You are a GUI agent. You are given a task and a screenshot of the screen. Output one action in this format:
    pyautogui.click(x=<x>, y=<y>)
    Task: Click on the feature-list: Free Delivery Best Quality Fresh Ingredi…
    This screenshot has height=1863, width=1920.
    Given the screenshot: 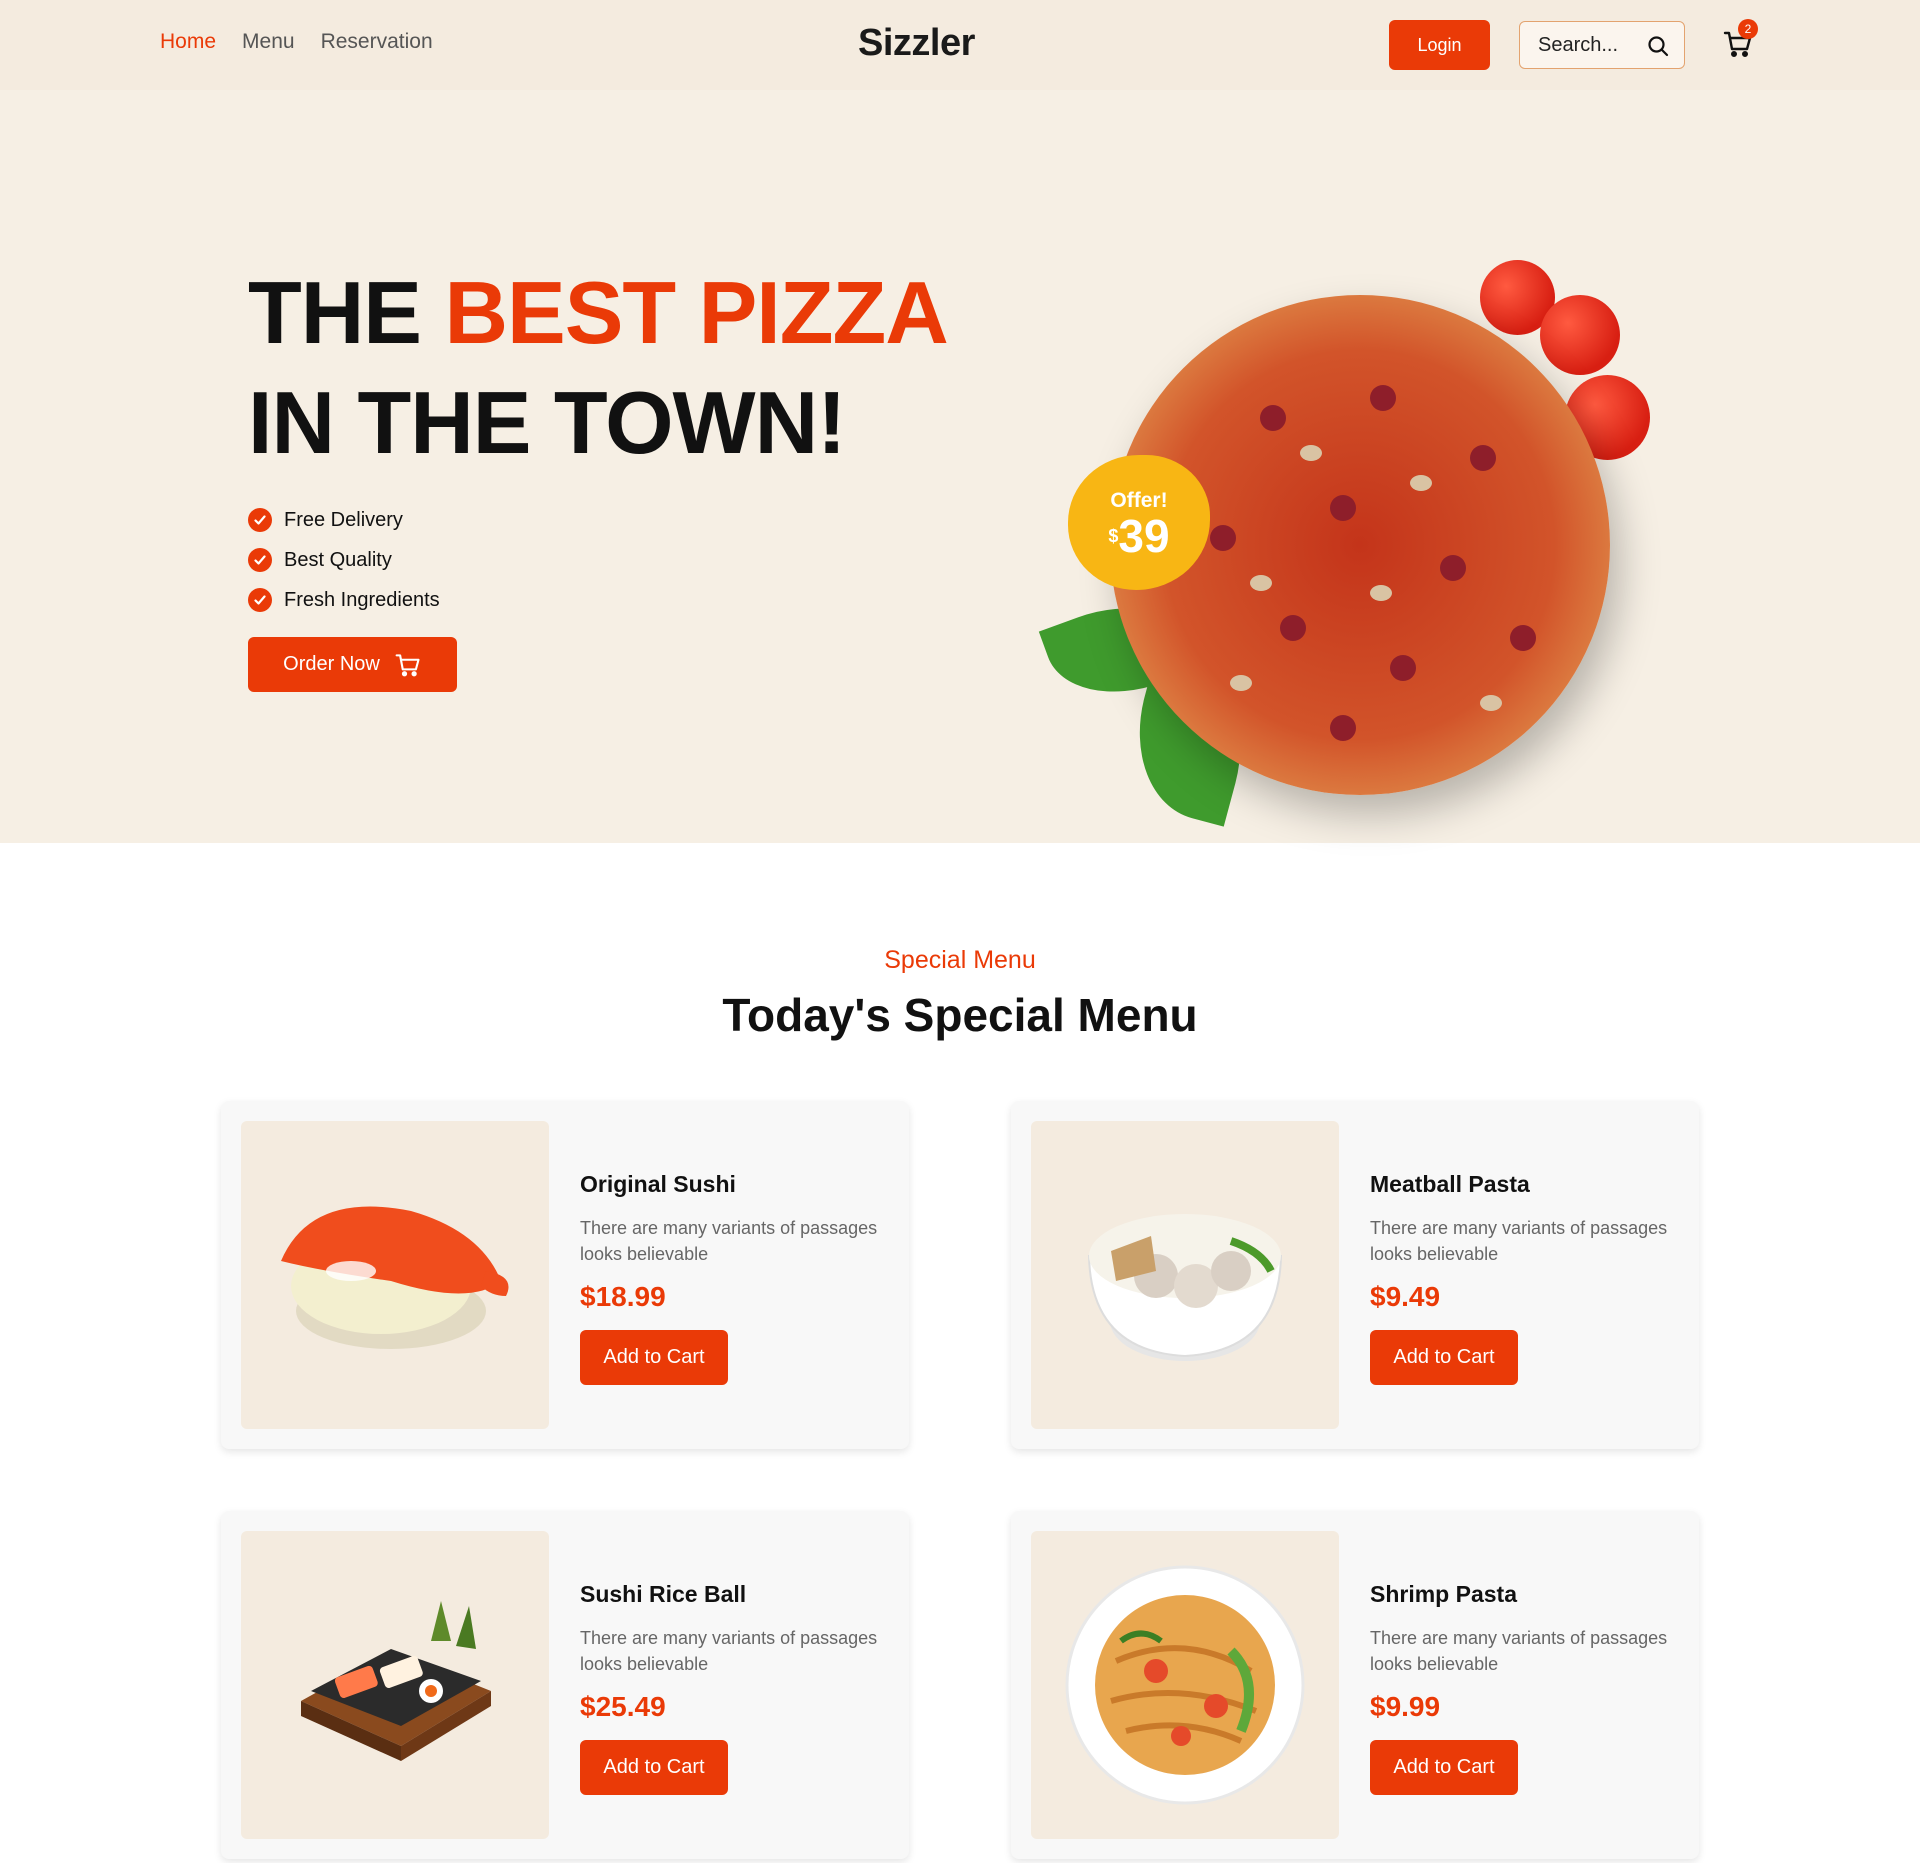 What is the action you would take?
    pyautogui.click(x=344, y=560)
    